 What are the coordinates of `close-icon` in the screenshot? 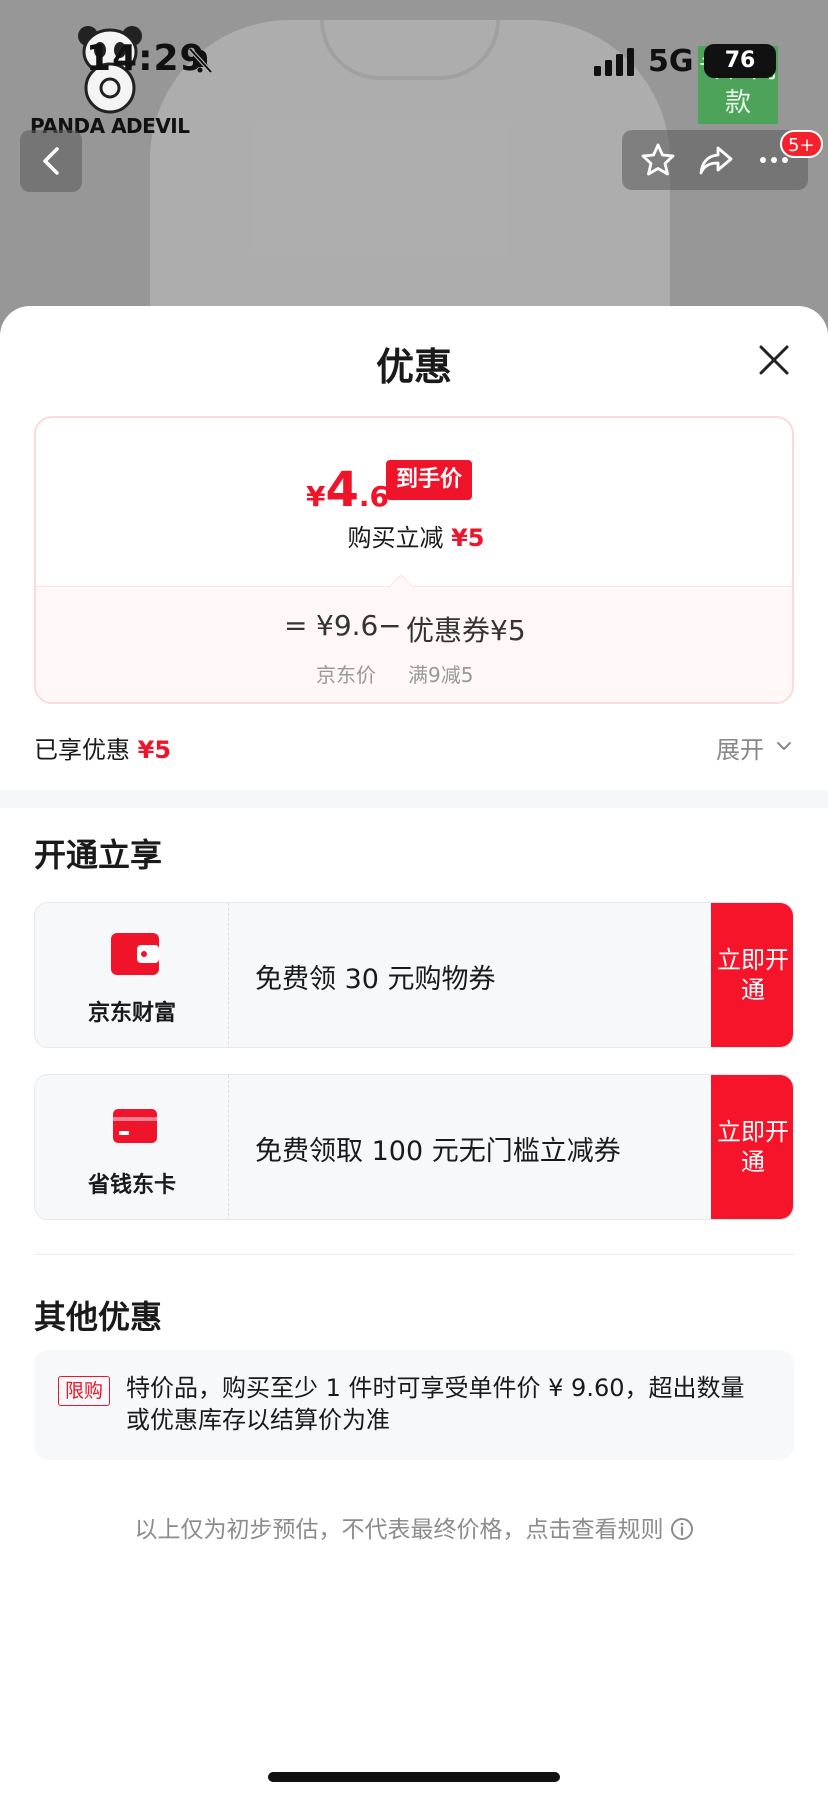 It's located at (774, 360).